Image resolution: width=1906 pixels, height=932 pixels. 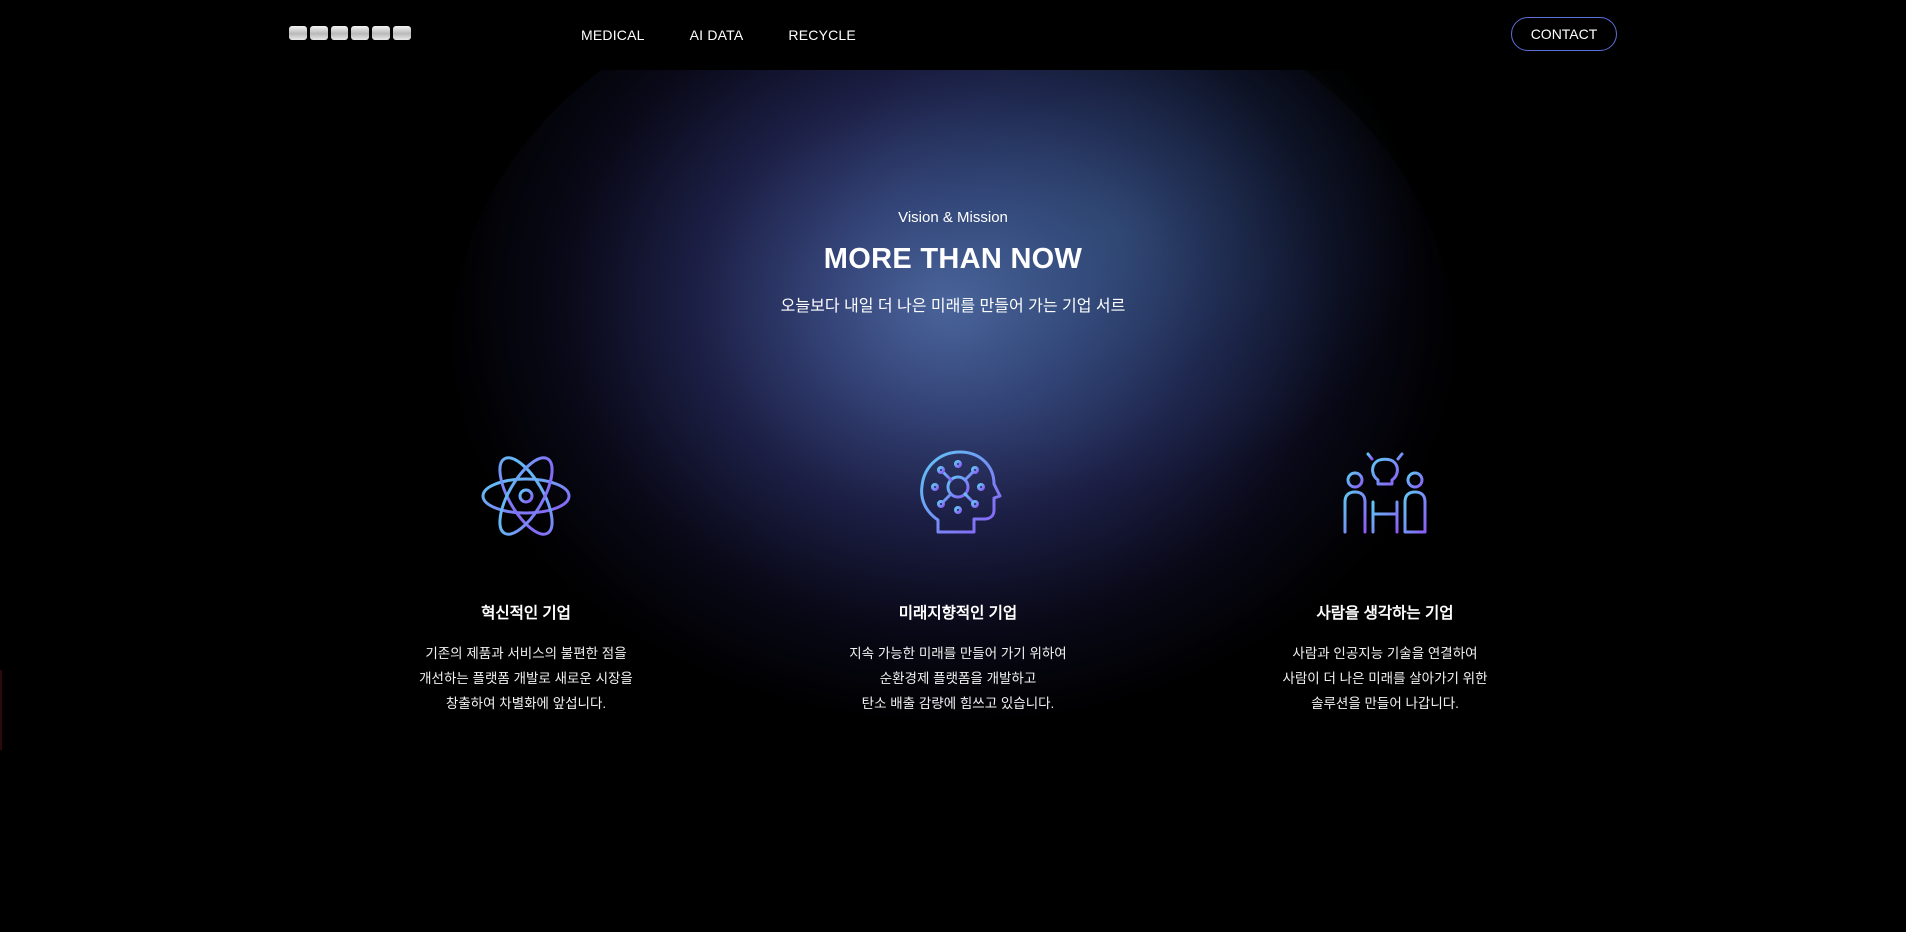 I want to click on section-subhead: 오늘보다 내일 더 나은 미래를 만들어 가는 기업 서르, so click(x=953, y=306).